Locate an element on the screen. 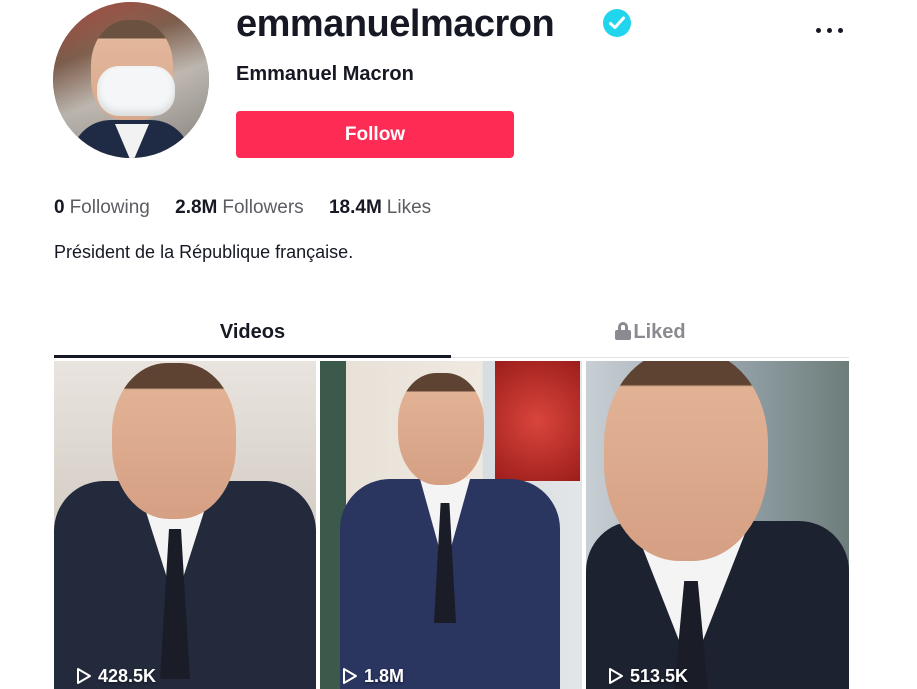 This screenshot has width=917, height=689. video-views-label: 513.5K is located at coordinates (659, 676).